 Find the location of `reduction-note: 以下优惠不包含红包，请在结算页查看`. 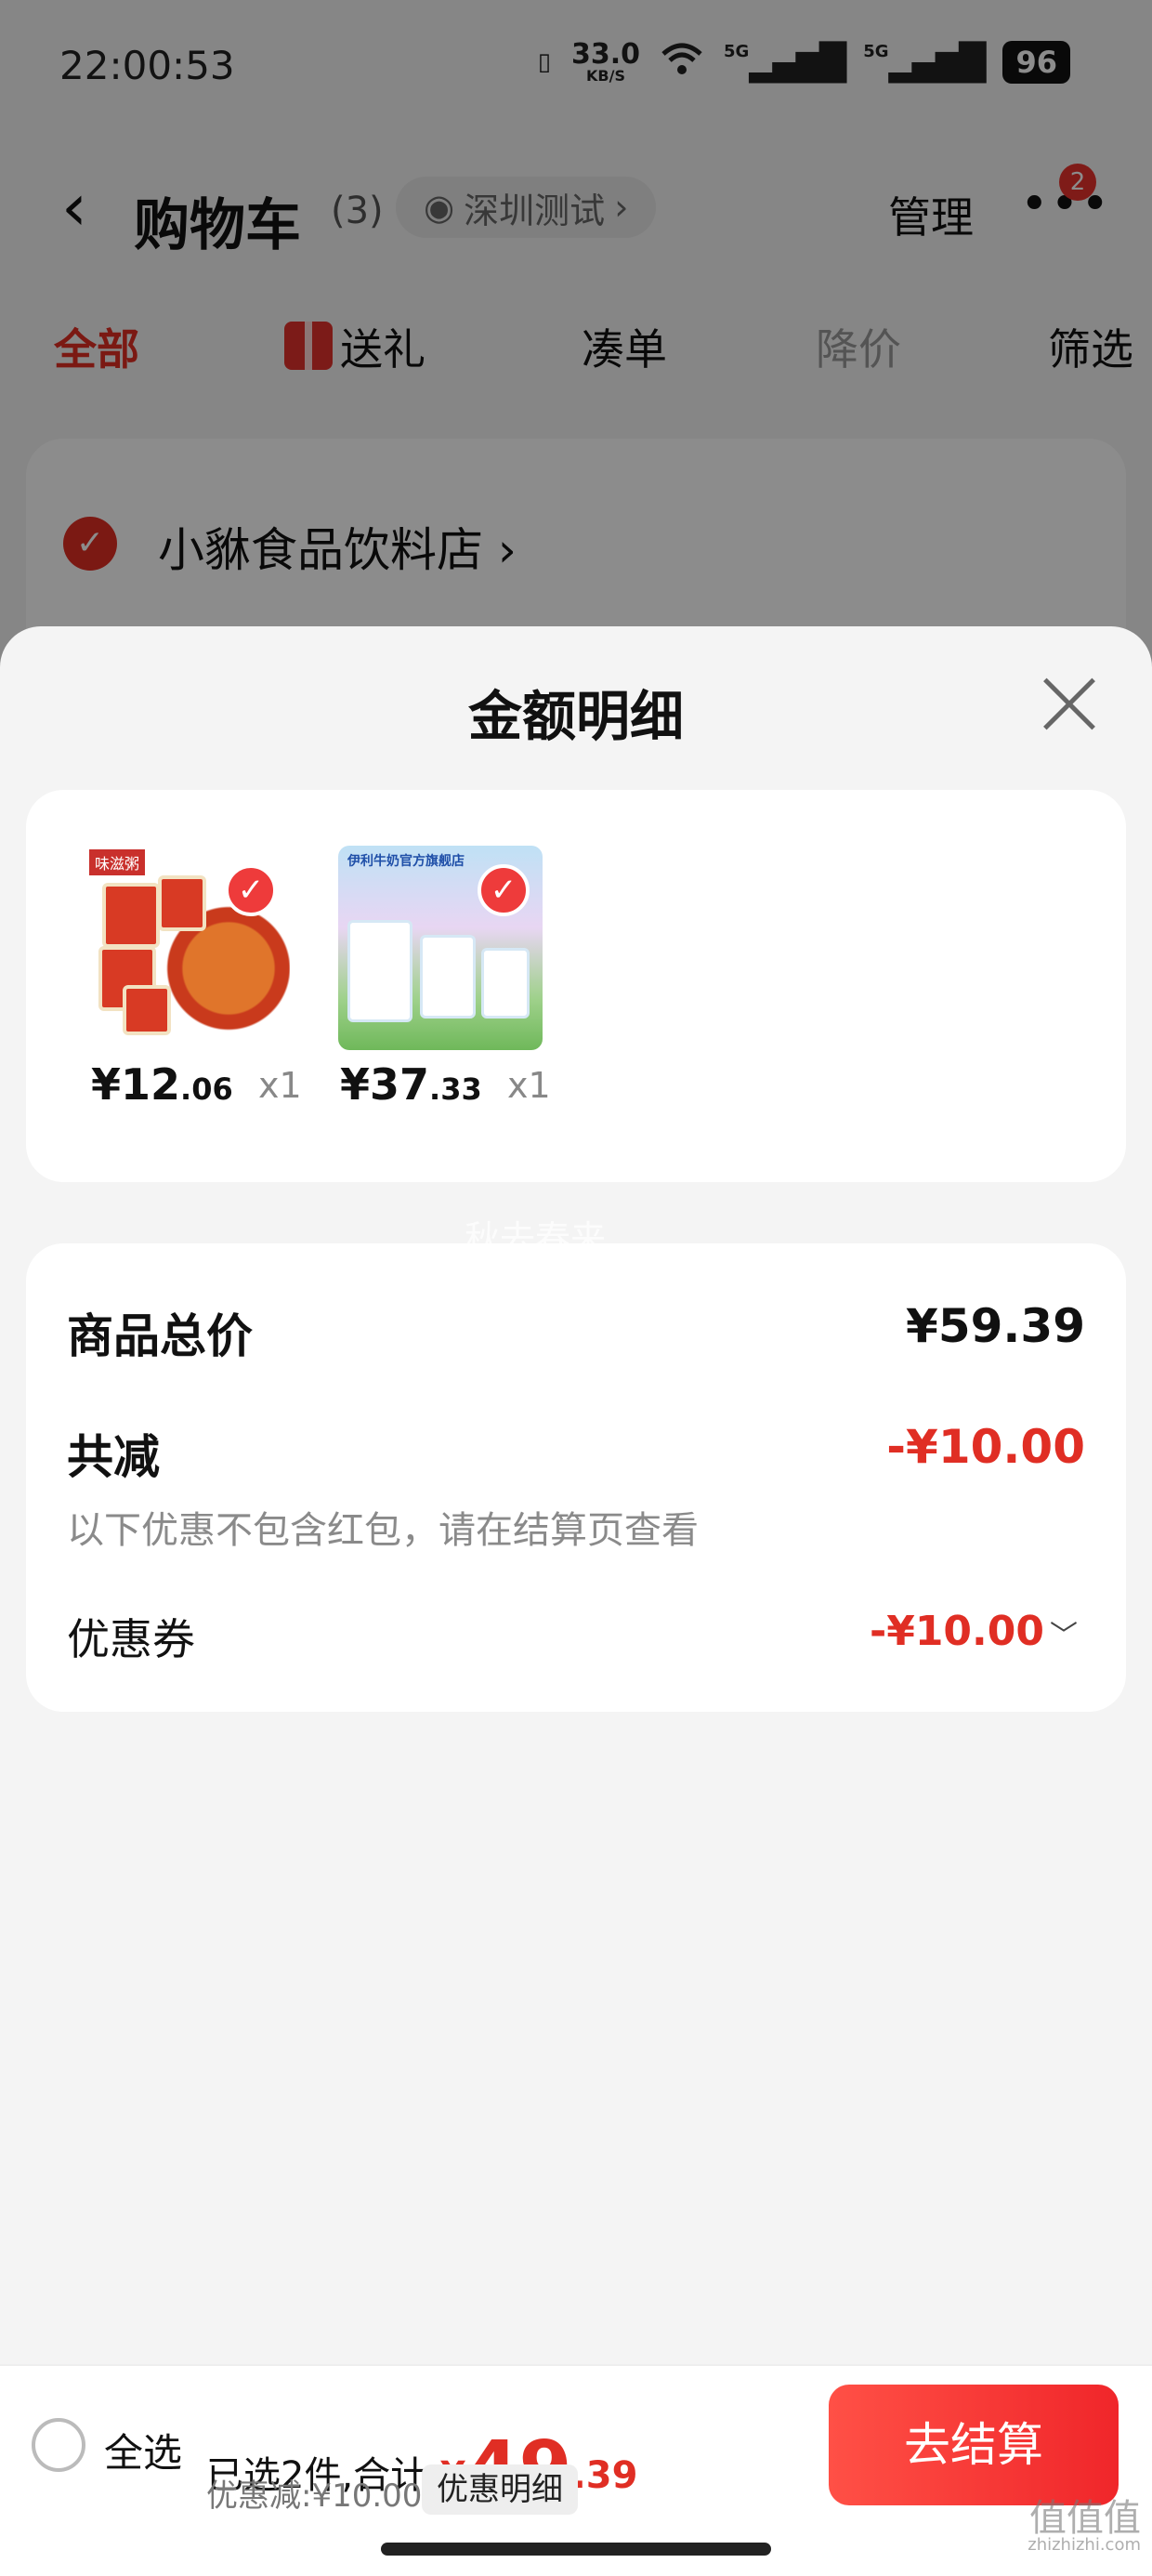

reduction-note: 以下优惠不包含红包，请在结算页查看 is located at coordinates (383, 1530).